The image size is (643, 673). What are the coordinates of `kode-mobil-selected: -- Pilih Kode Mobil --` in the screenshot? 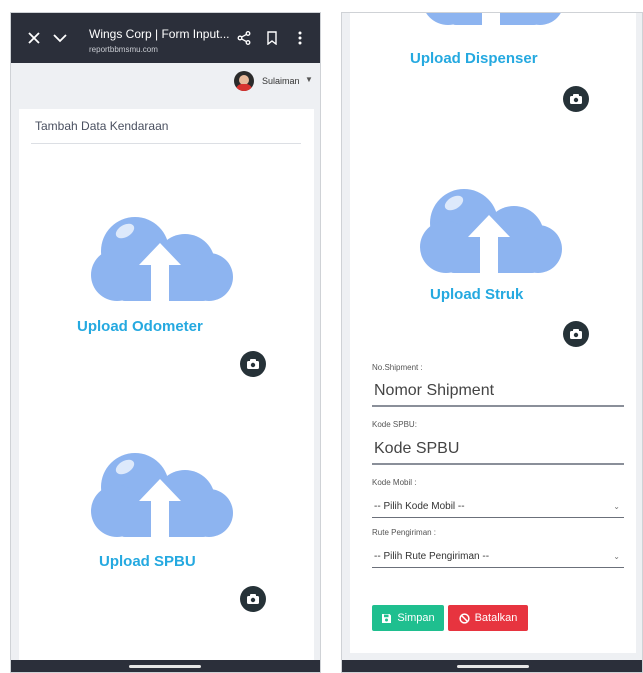 It's located at (419, 506).